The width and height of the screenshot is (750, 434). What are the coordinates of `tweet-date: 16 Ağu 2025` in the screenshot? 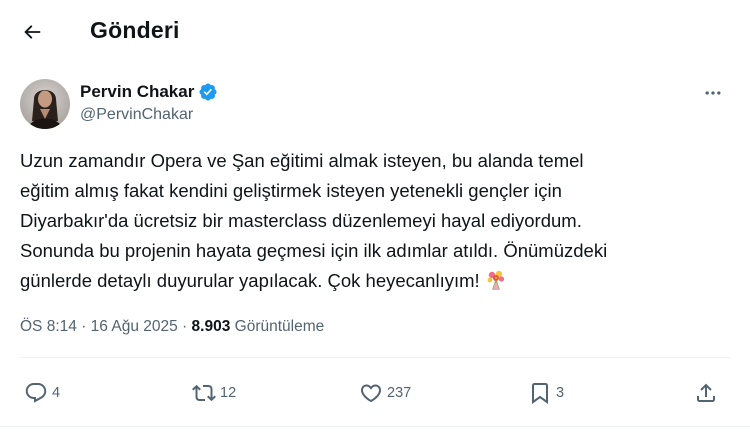 It's located at (134, 326).